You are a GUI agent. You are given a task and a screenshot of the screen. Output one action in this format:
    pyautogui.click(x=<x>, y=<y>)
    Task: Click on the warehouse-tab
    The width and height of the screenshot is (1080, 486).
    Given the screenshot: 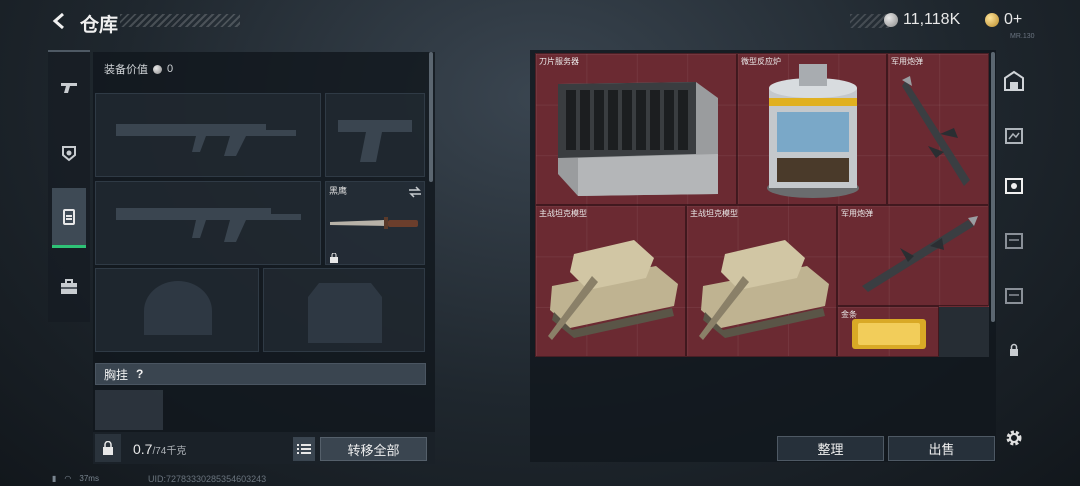 What is the action you would take?
    pyautogui.click(x=1014, y=81)
    